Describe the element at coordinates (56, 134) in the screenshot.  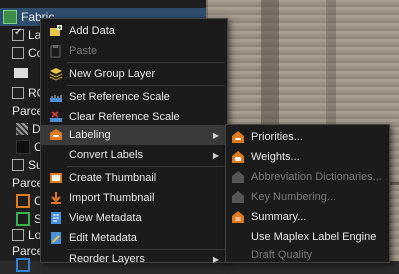
I see `labeling-icon` at that location.